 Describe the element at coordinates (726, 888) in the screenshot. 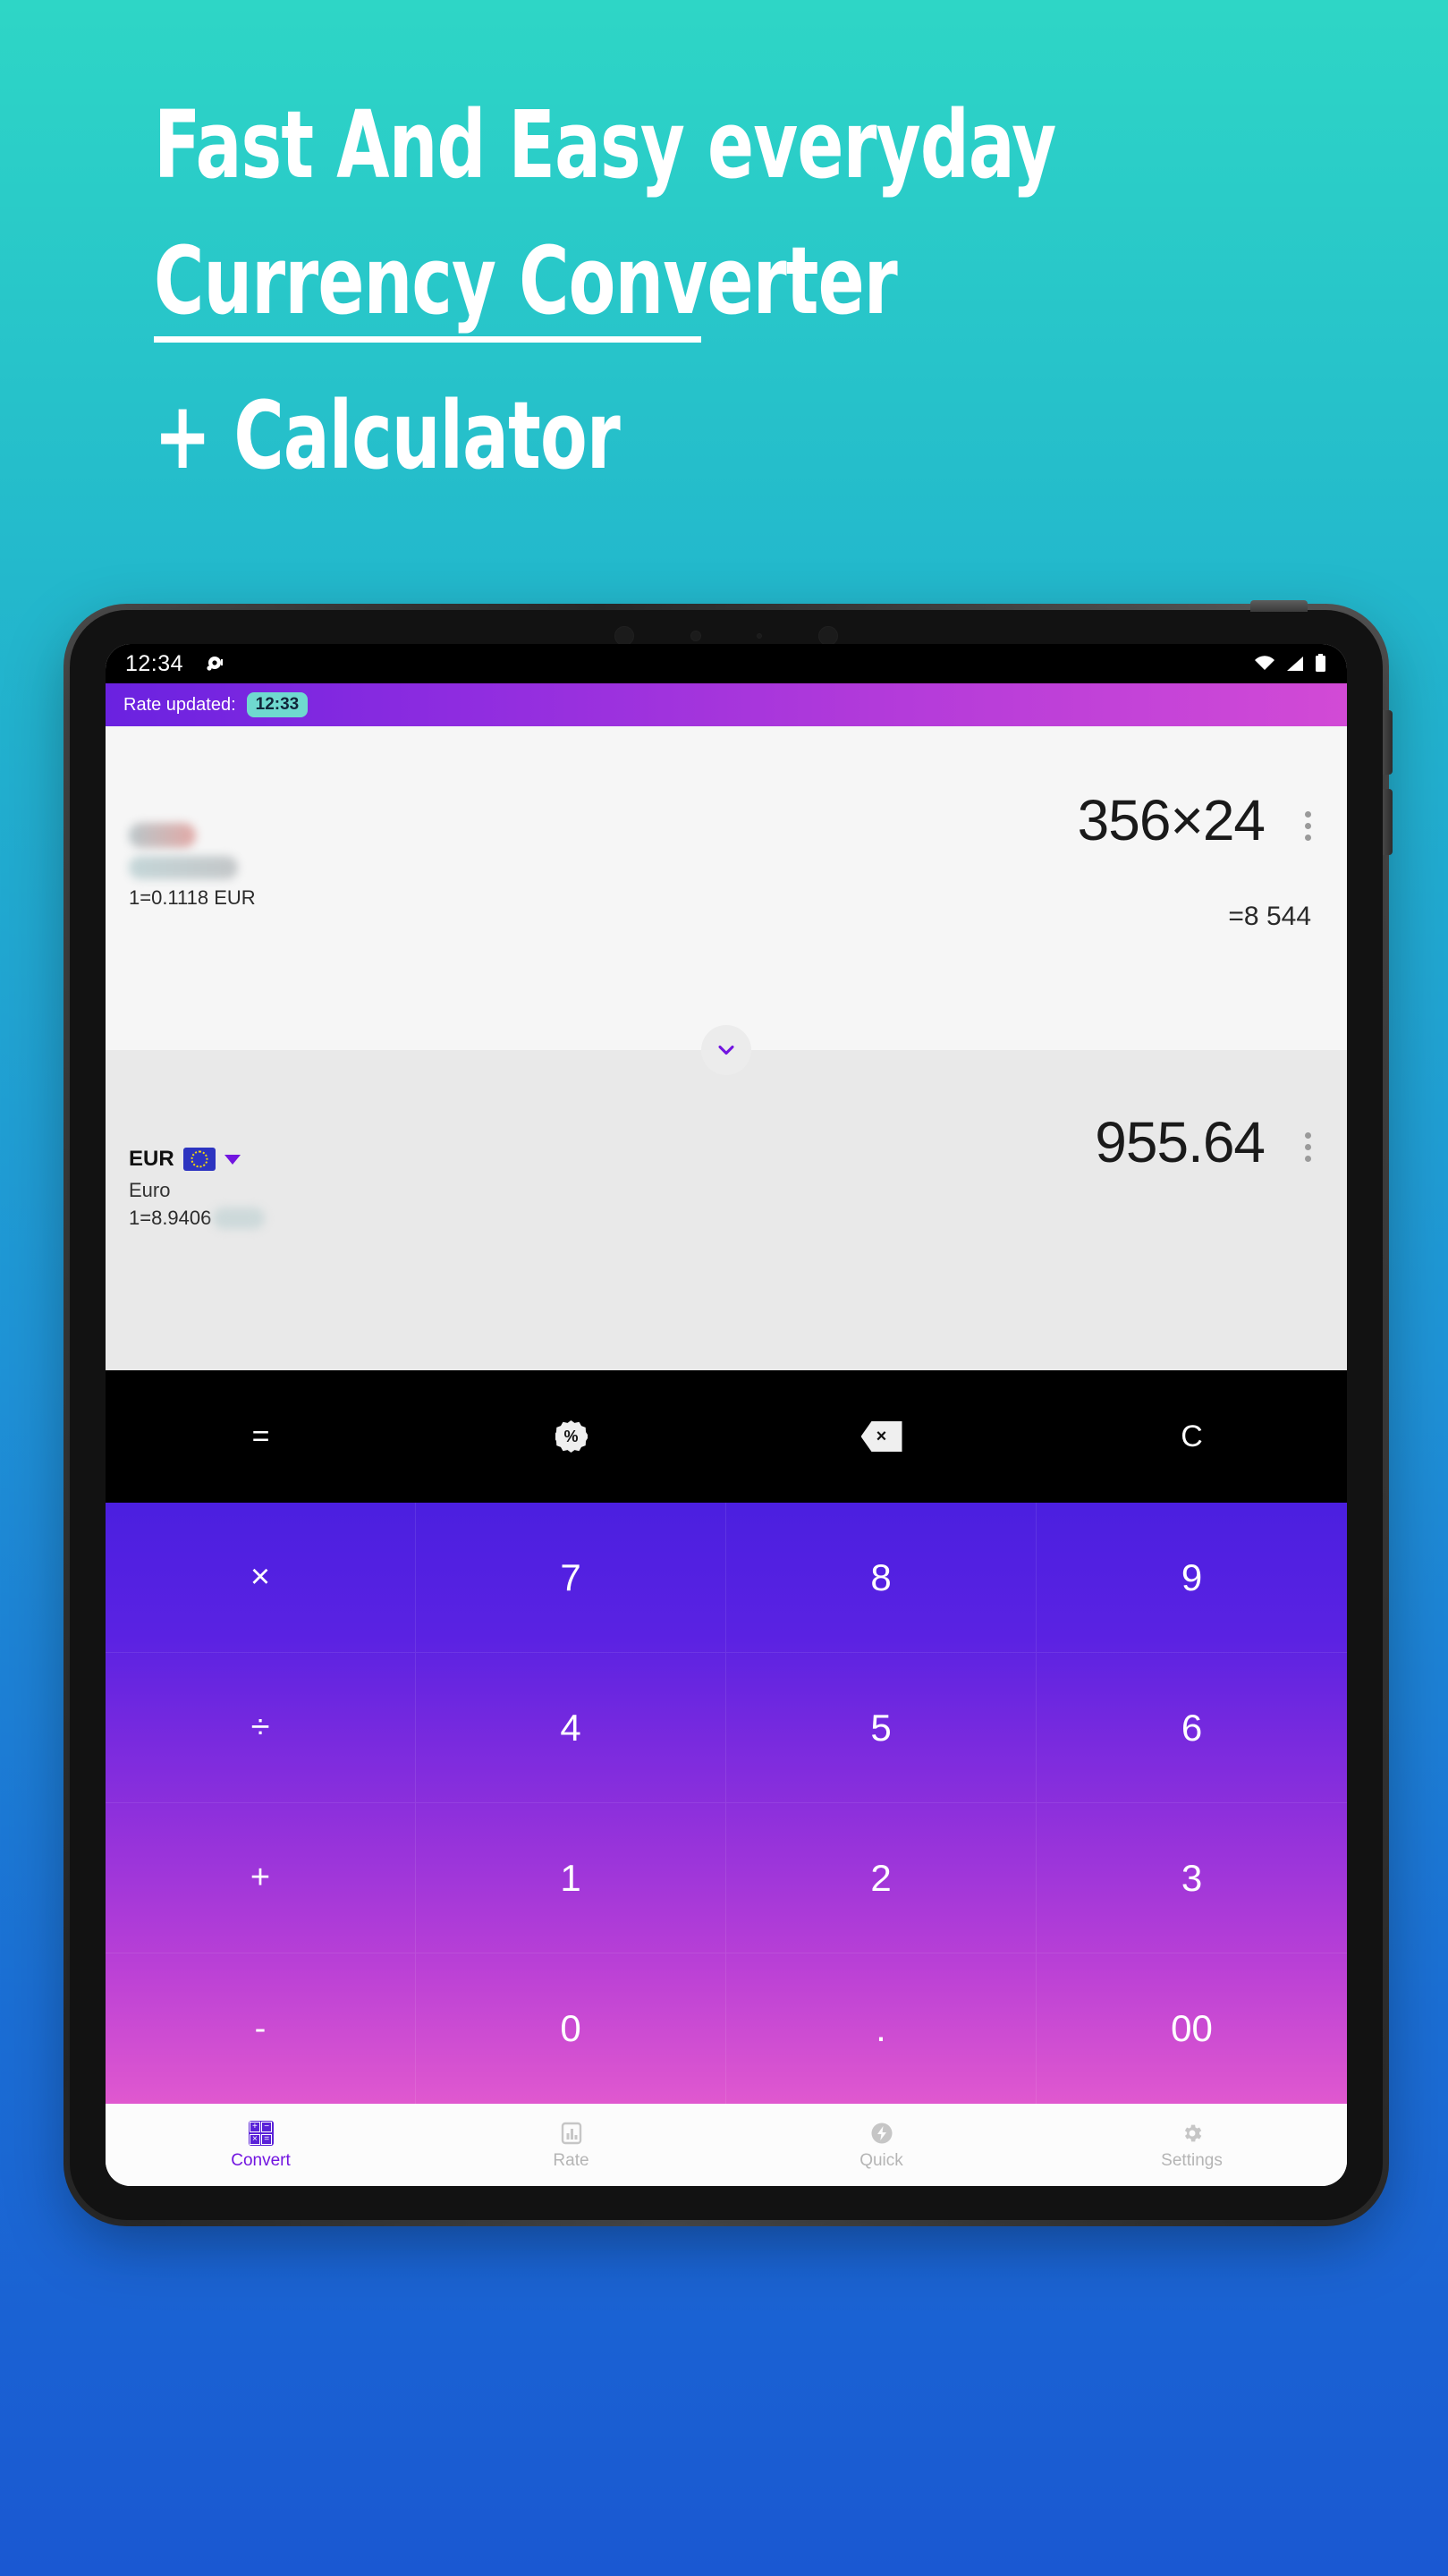

I see `source-currency-panel: 1=0.1118 EUR 356×24 =8 544` at that location.